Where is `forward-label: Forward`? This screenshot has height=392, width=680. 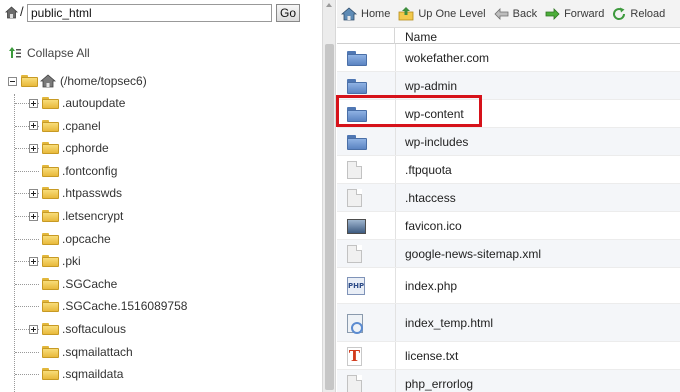
forward-label: Forward is located at coordinates (584, 13).